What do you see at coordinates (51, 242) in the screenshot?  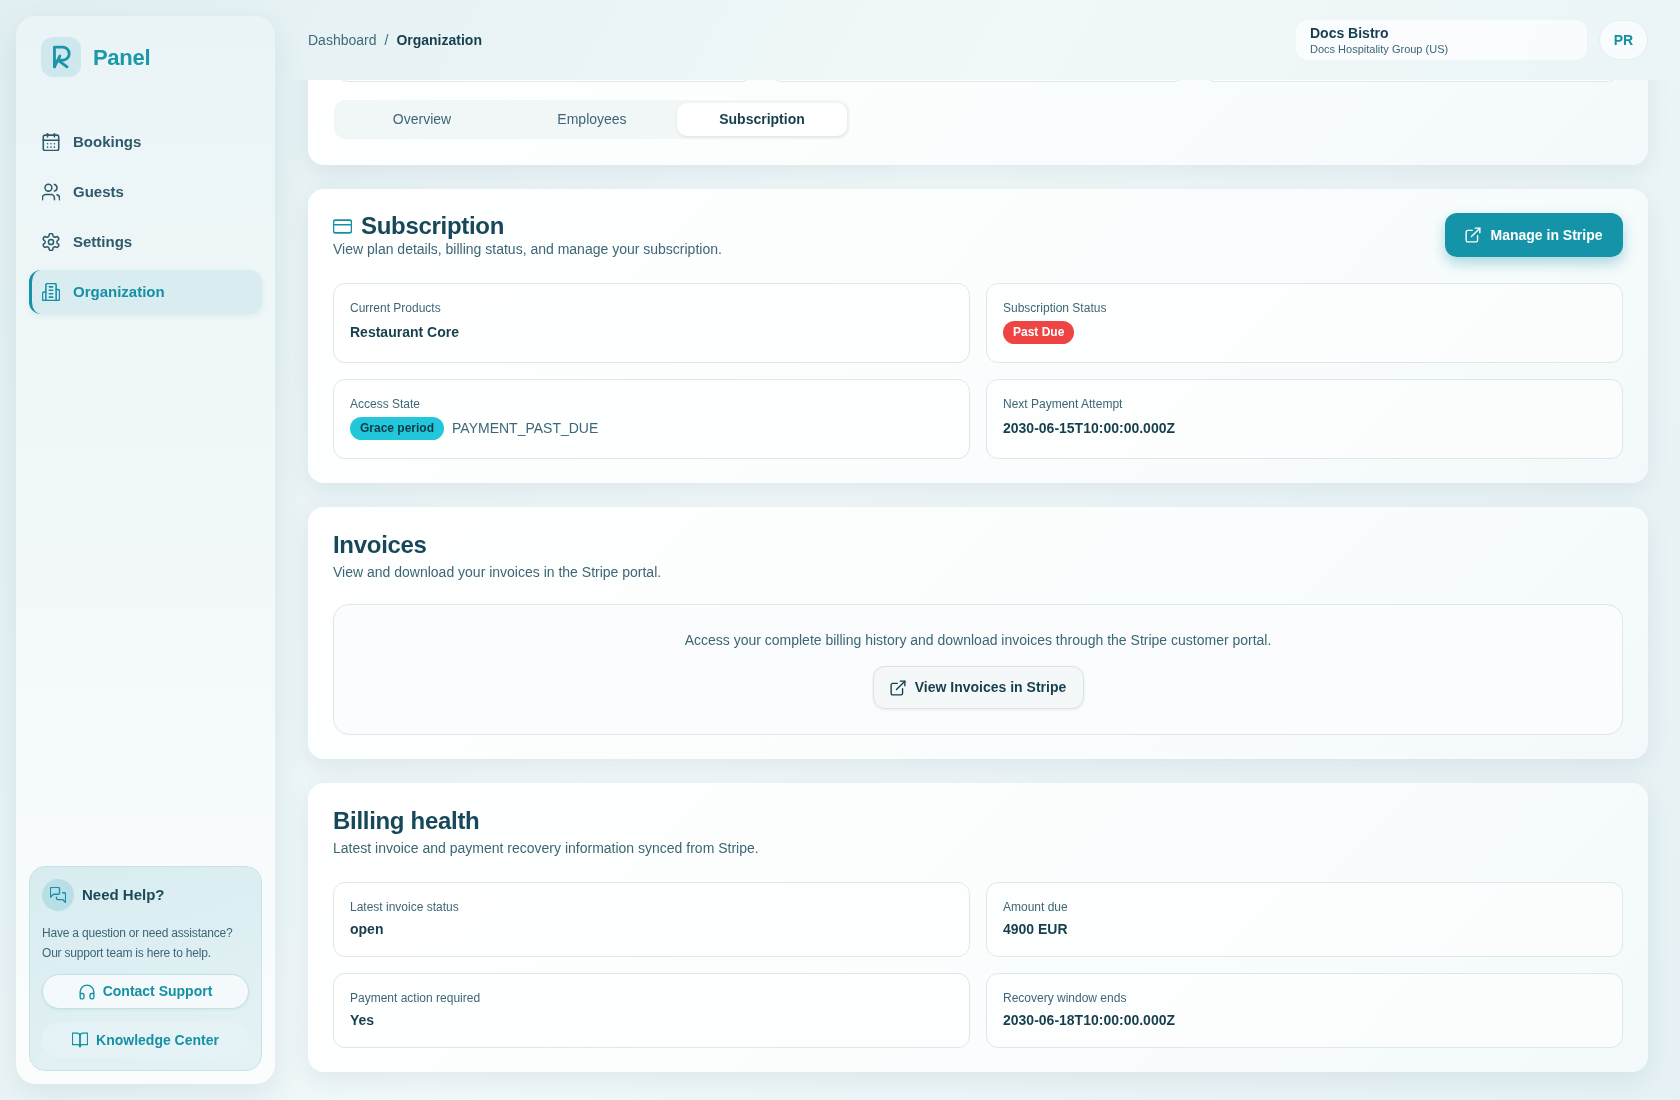 I see `settings-icon` at bounding box center [51, 242].